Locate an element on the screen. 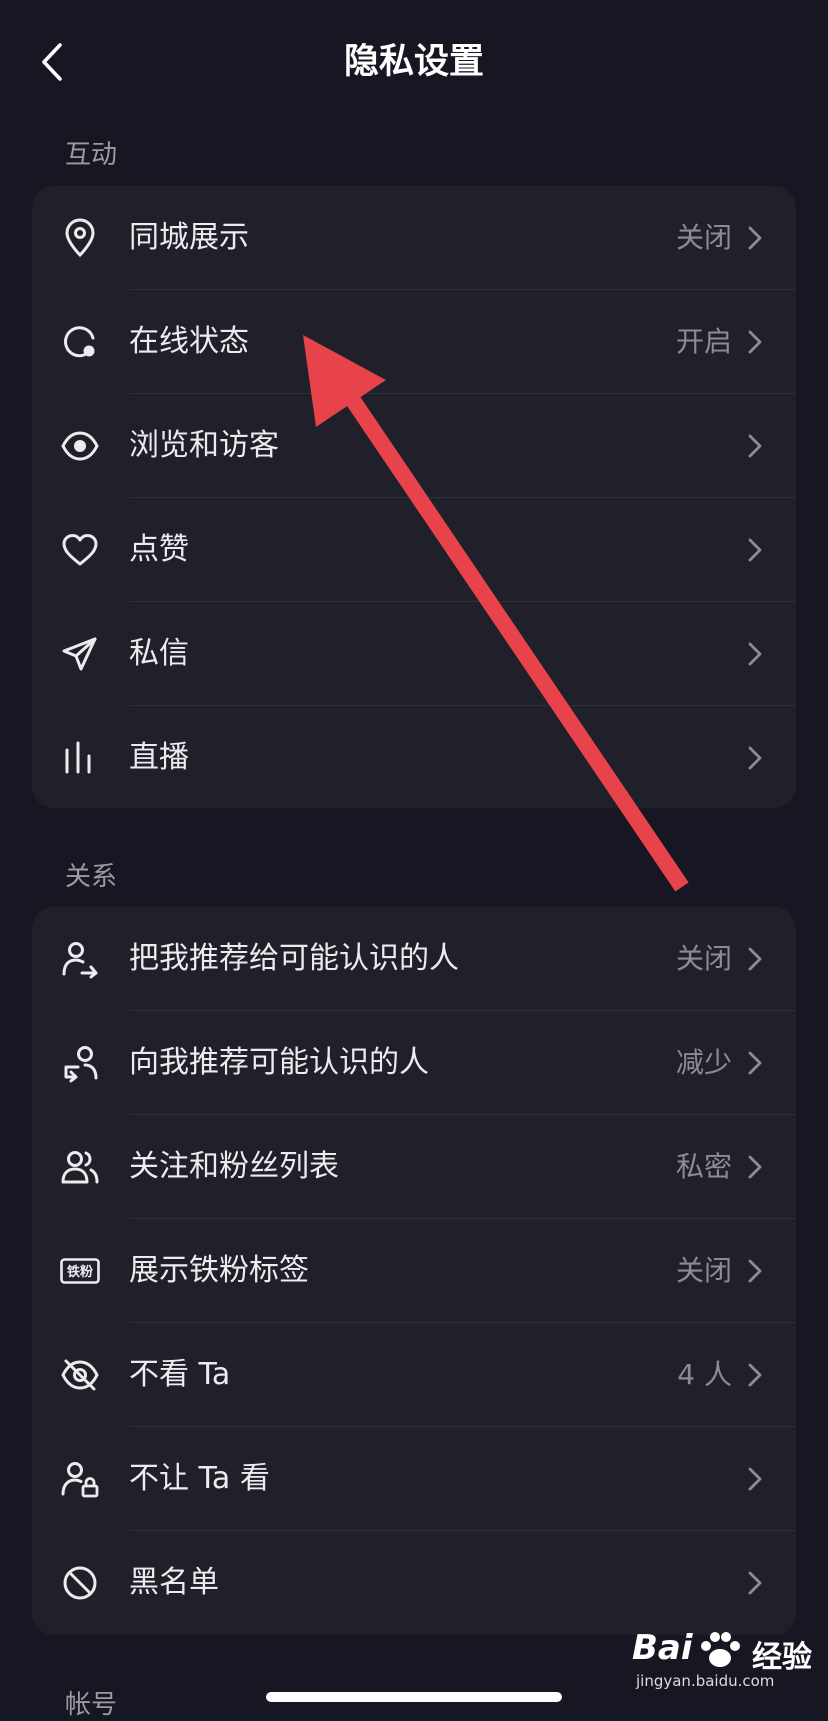 This screenshot has width=828, height=1721. heart-icon is located at coordinates (80, 550).